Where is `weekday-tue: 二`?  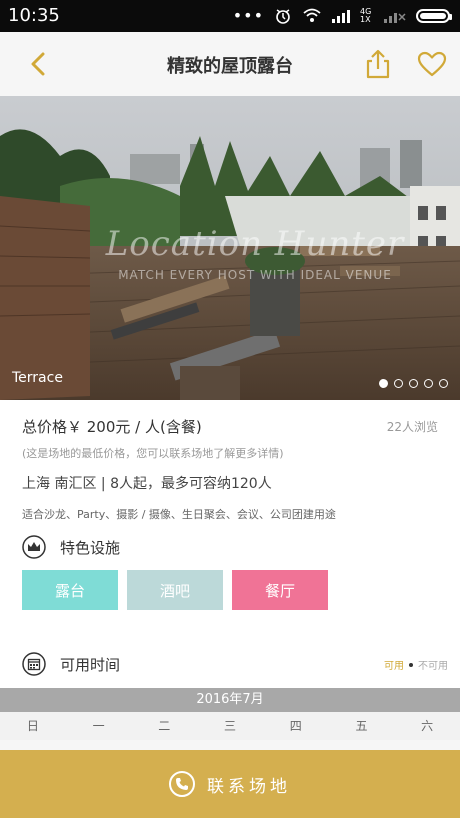
weekday-tue: 二 is located at coordinates (164, 726).